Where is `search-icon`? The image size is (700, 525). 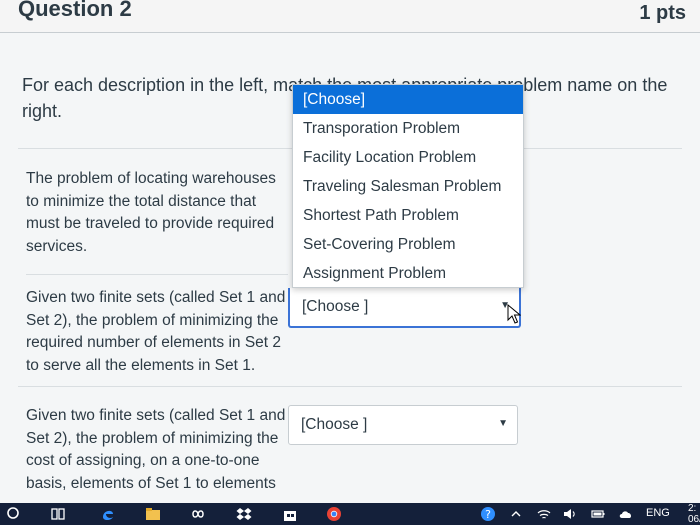 search-icon is located at coordinates (14, 514).